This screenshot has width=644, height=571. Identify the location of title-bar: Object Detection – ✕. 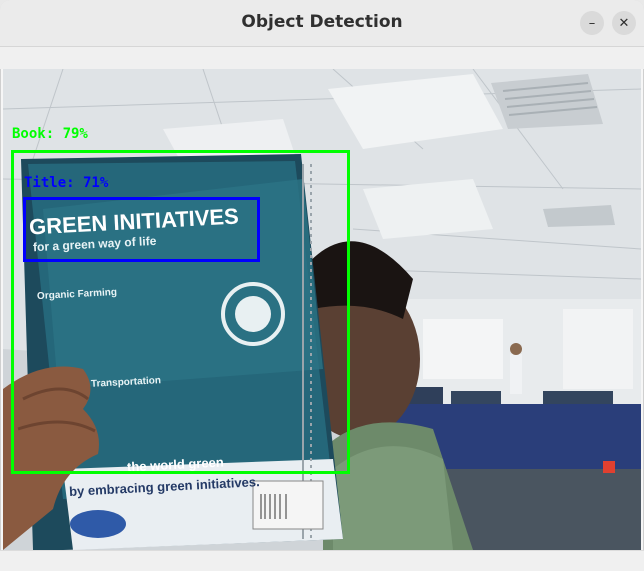
(322, 23).